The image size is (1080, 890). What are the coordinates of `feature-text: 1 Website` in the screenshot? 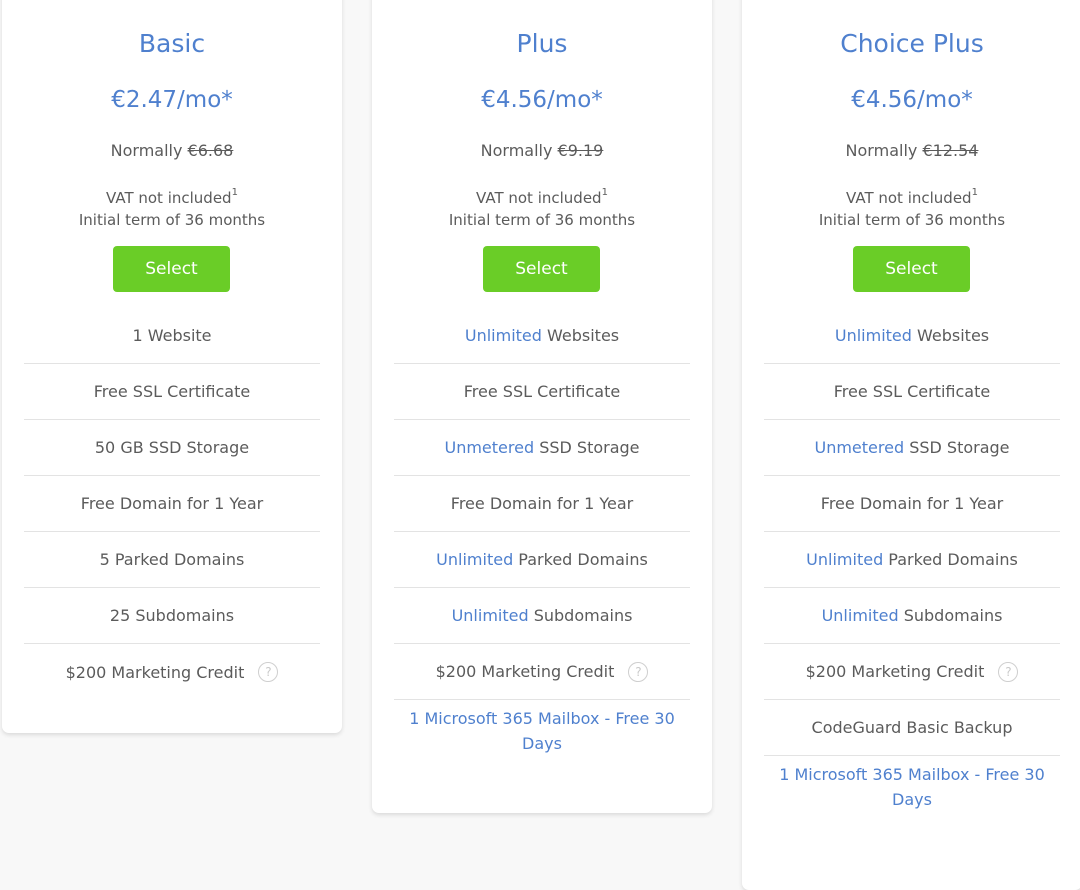 It's located at (171, 335).